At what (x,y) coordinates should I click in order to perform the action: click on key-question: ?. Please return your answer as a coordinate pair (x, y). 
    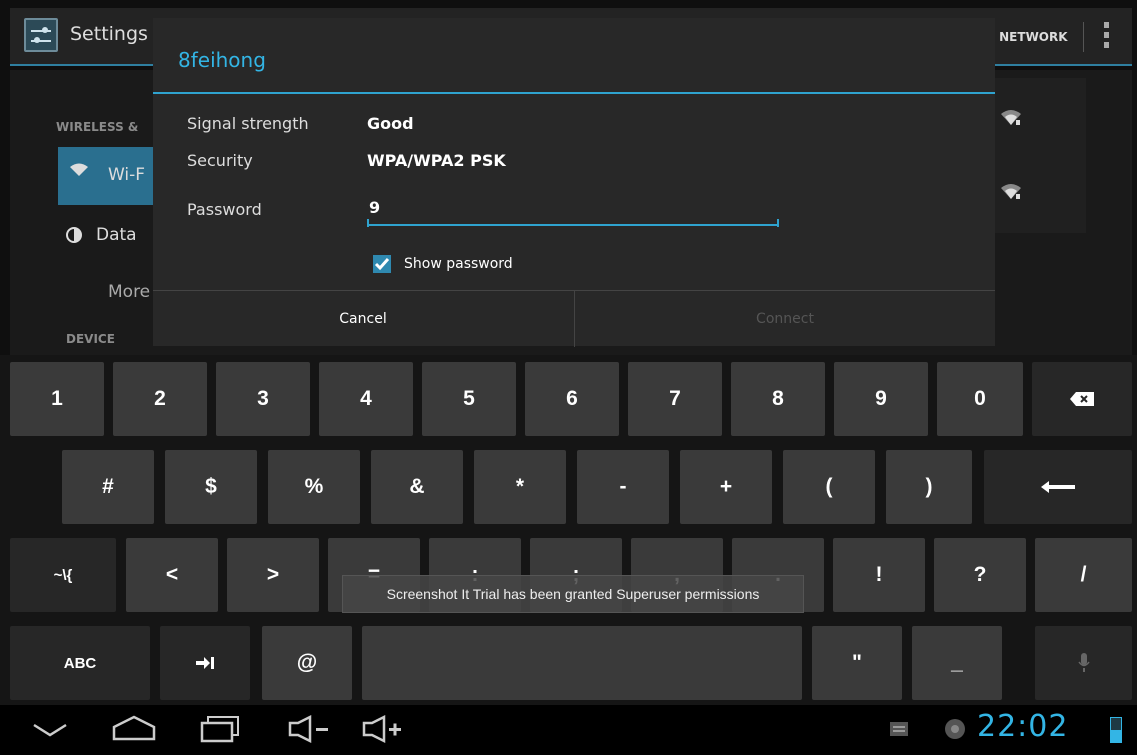
    Looking at the image, I should click on (980, 575).